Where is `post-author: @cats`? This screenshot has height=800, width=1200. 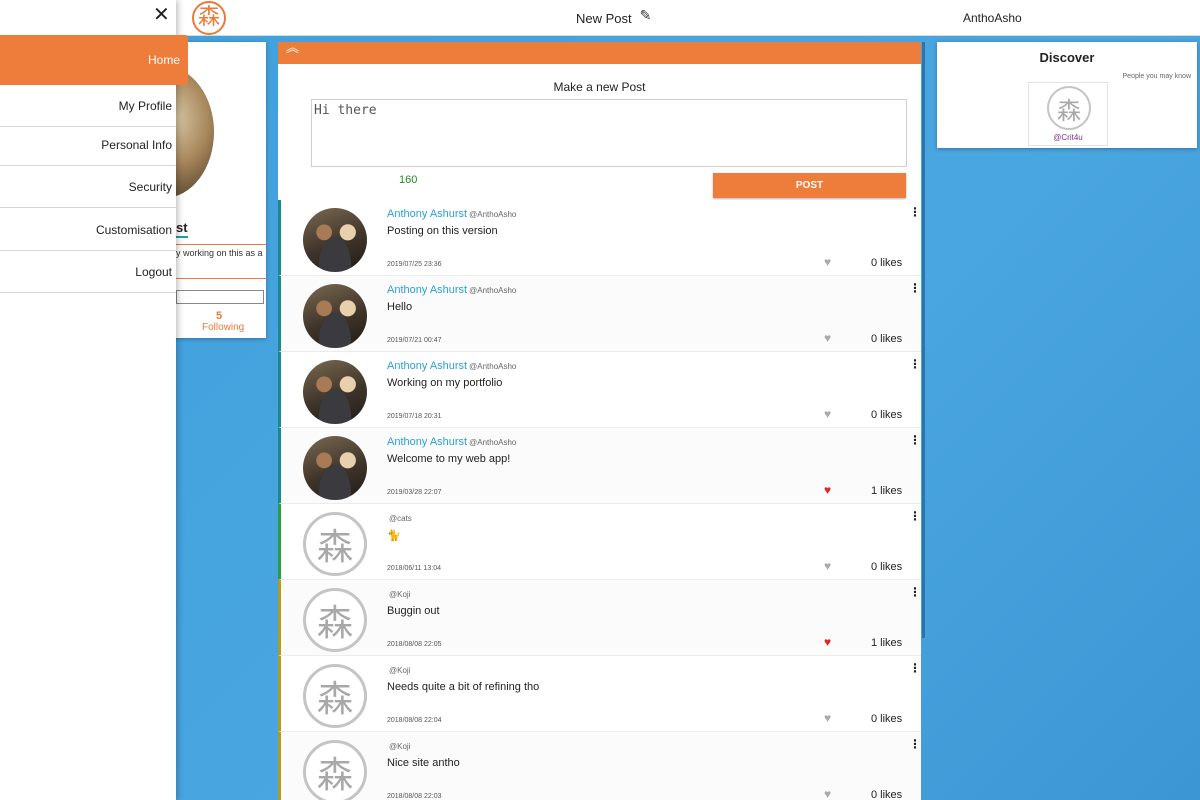 post-author: @cats is located at coordinates (399, 518).